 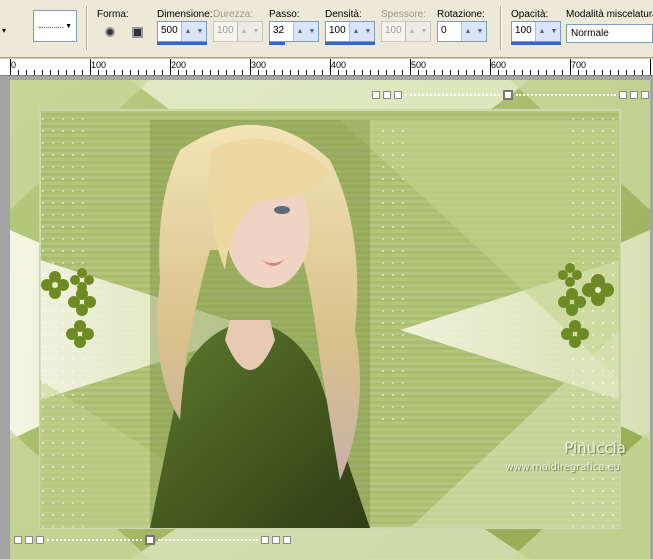 What do you see at coordinates (55, 26) in the screenshot?
I see `brush-preset-picker: ▼` at bounding box center [55, 26].